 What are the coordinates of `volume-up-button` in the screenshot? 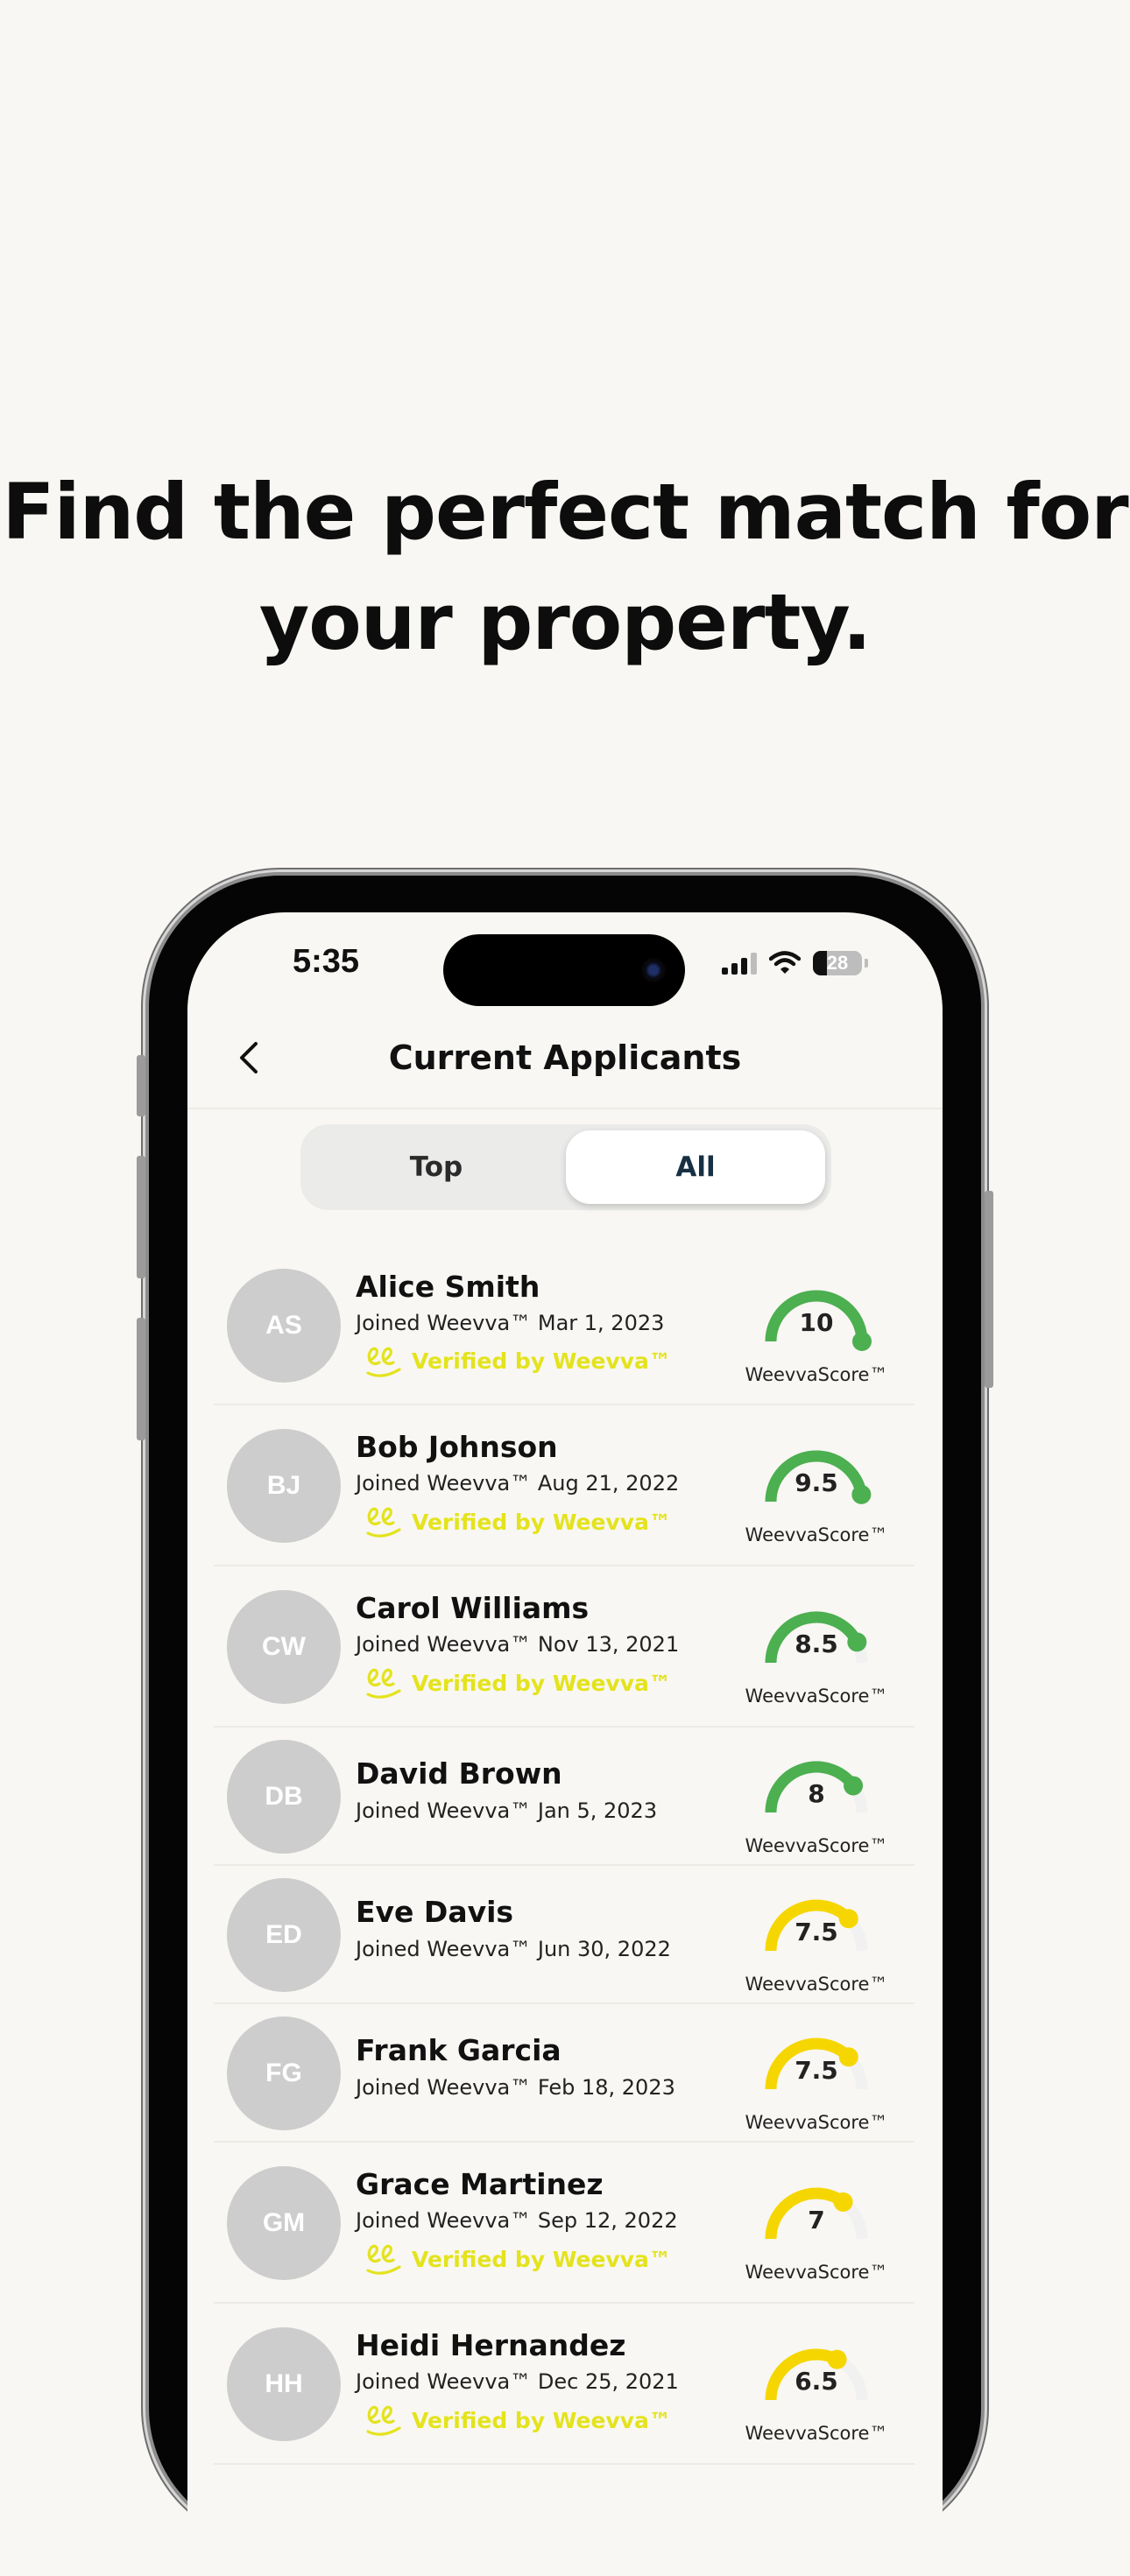 It's located at (141, 1217).